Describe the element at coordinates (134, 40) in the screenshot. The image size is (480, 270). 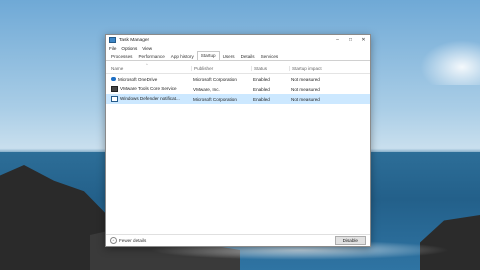
I see `window-title: Task Manager` at that location.